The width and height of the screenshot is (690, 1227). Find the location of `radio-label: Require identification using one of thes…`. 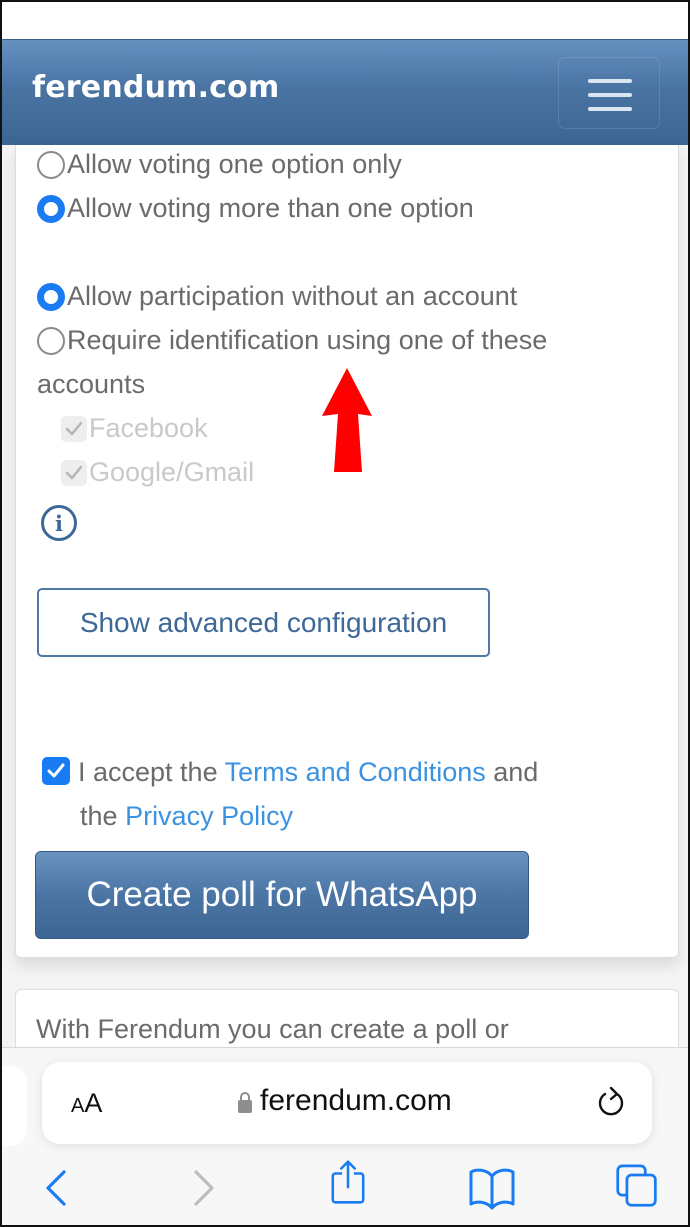

radio-label: Require identification using one of thes… is located at coordinates (307, 340).